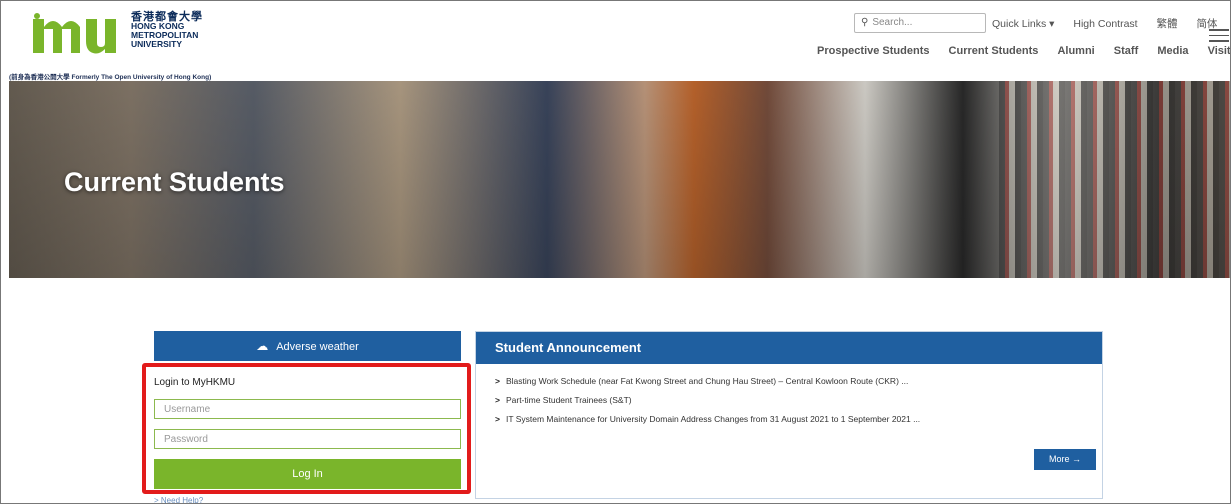  I want to click on login-highlight-box, so click(306, 428).